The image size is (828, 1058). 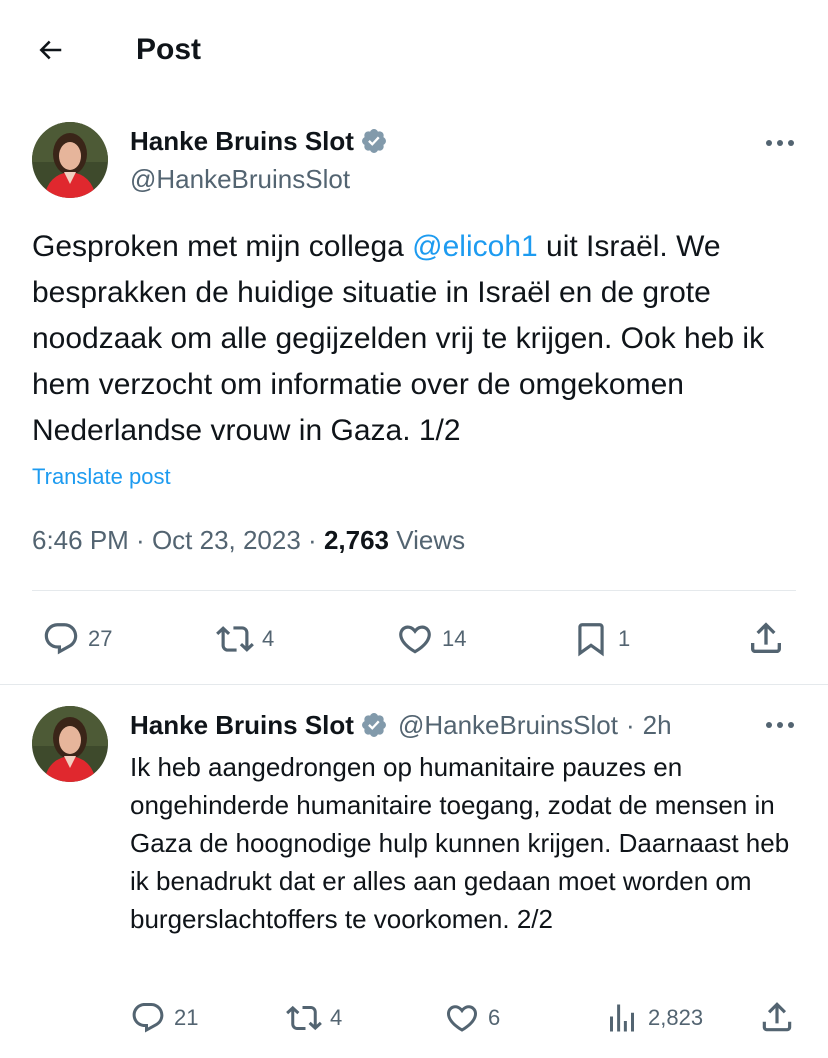 What do you see at coordinates (242, 141) in the screenshot?
I see `author-name: Hanke Bruins Slot` at bounding box center [242, 141].